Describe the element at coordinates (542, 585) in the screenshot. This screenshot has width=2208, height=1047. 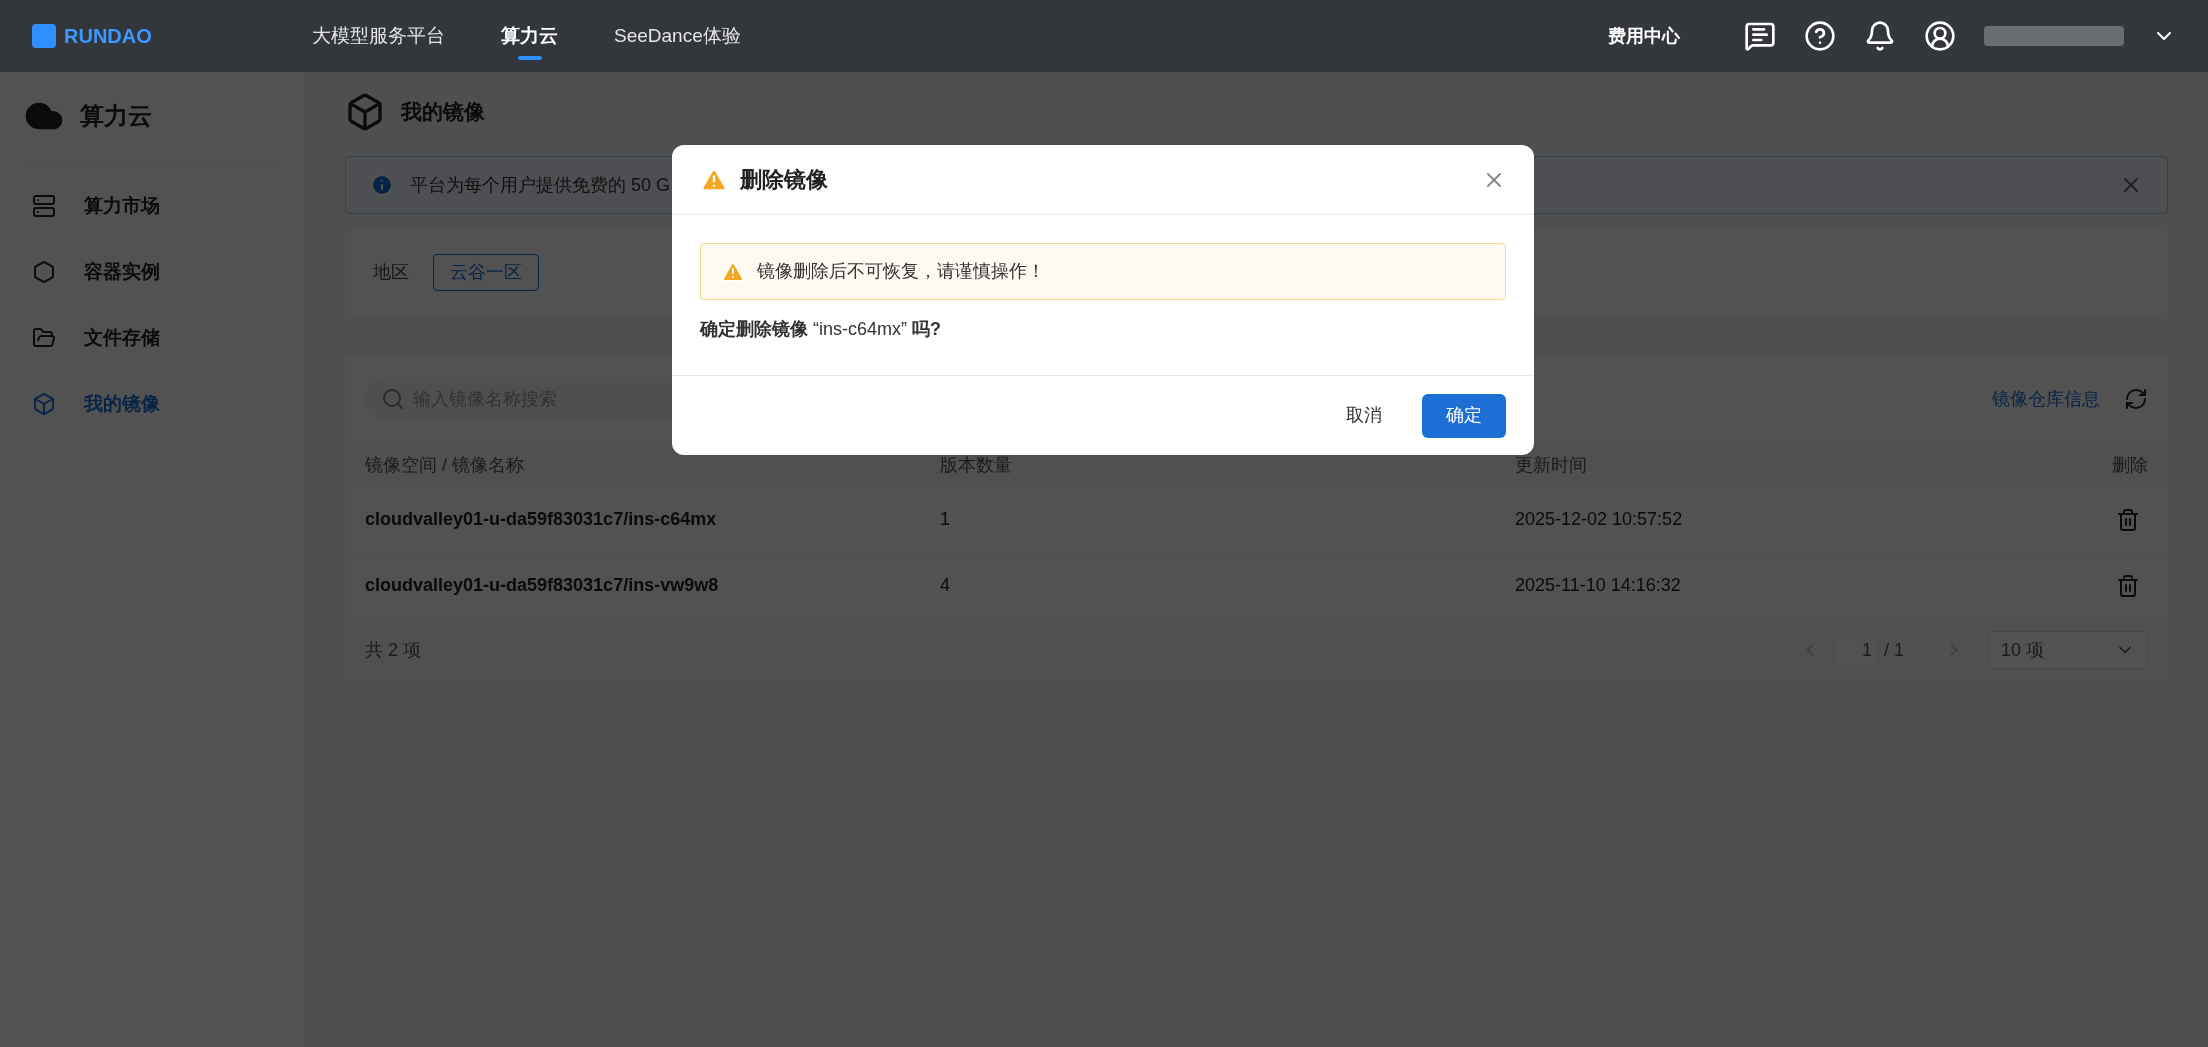
I see `table-cell-text: cloudvalley01-u-da59f83031c7/ins-vw9w8` at that location.